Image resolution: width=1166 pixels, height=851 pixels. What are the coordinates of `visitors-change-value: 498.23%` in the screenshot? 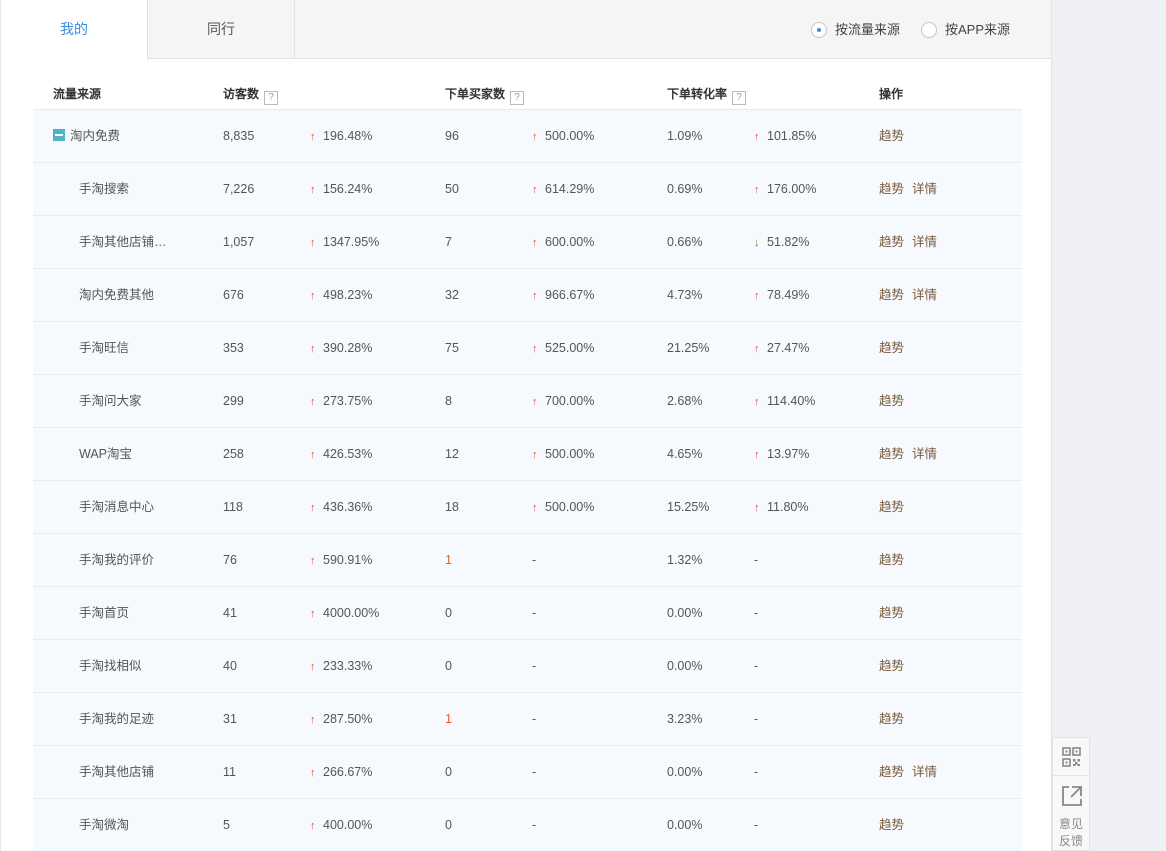 It's located at (348, 295).